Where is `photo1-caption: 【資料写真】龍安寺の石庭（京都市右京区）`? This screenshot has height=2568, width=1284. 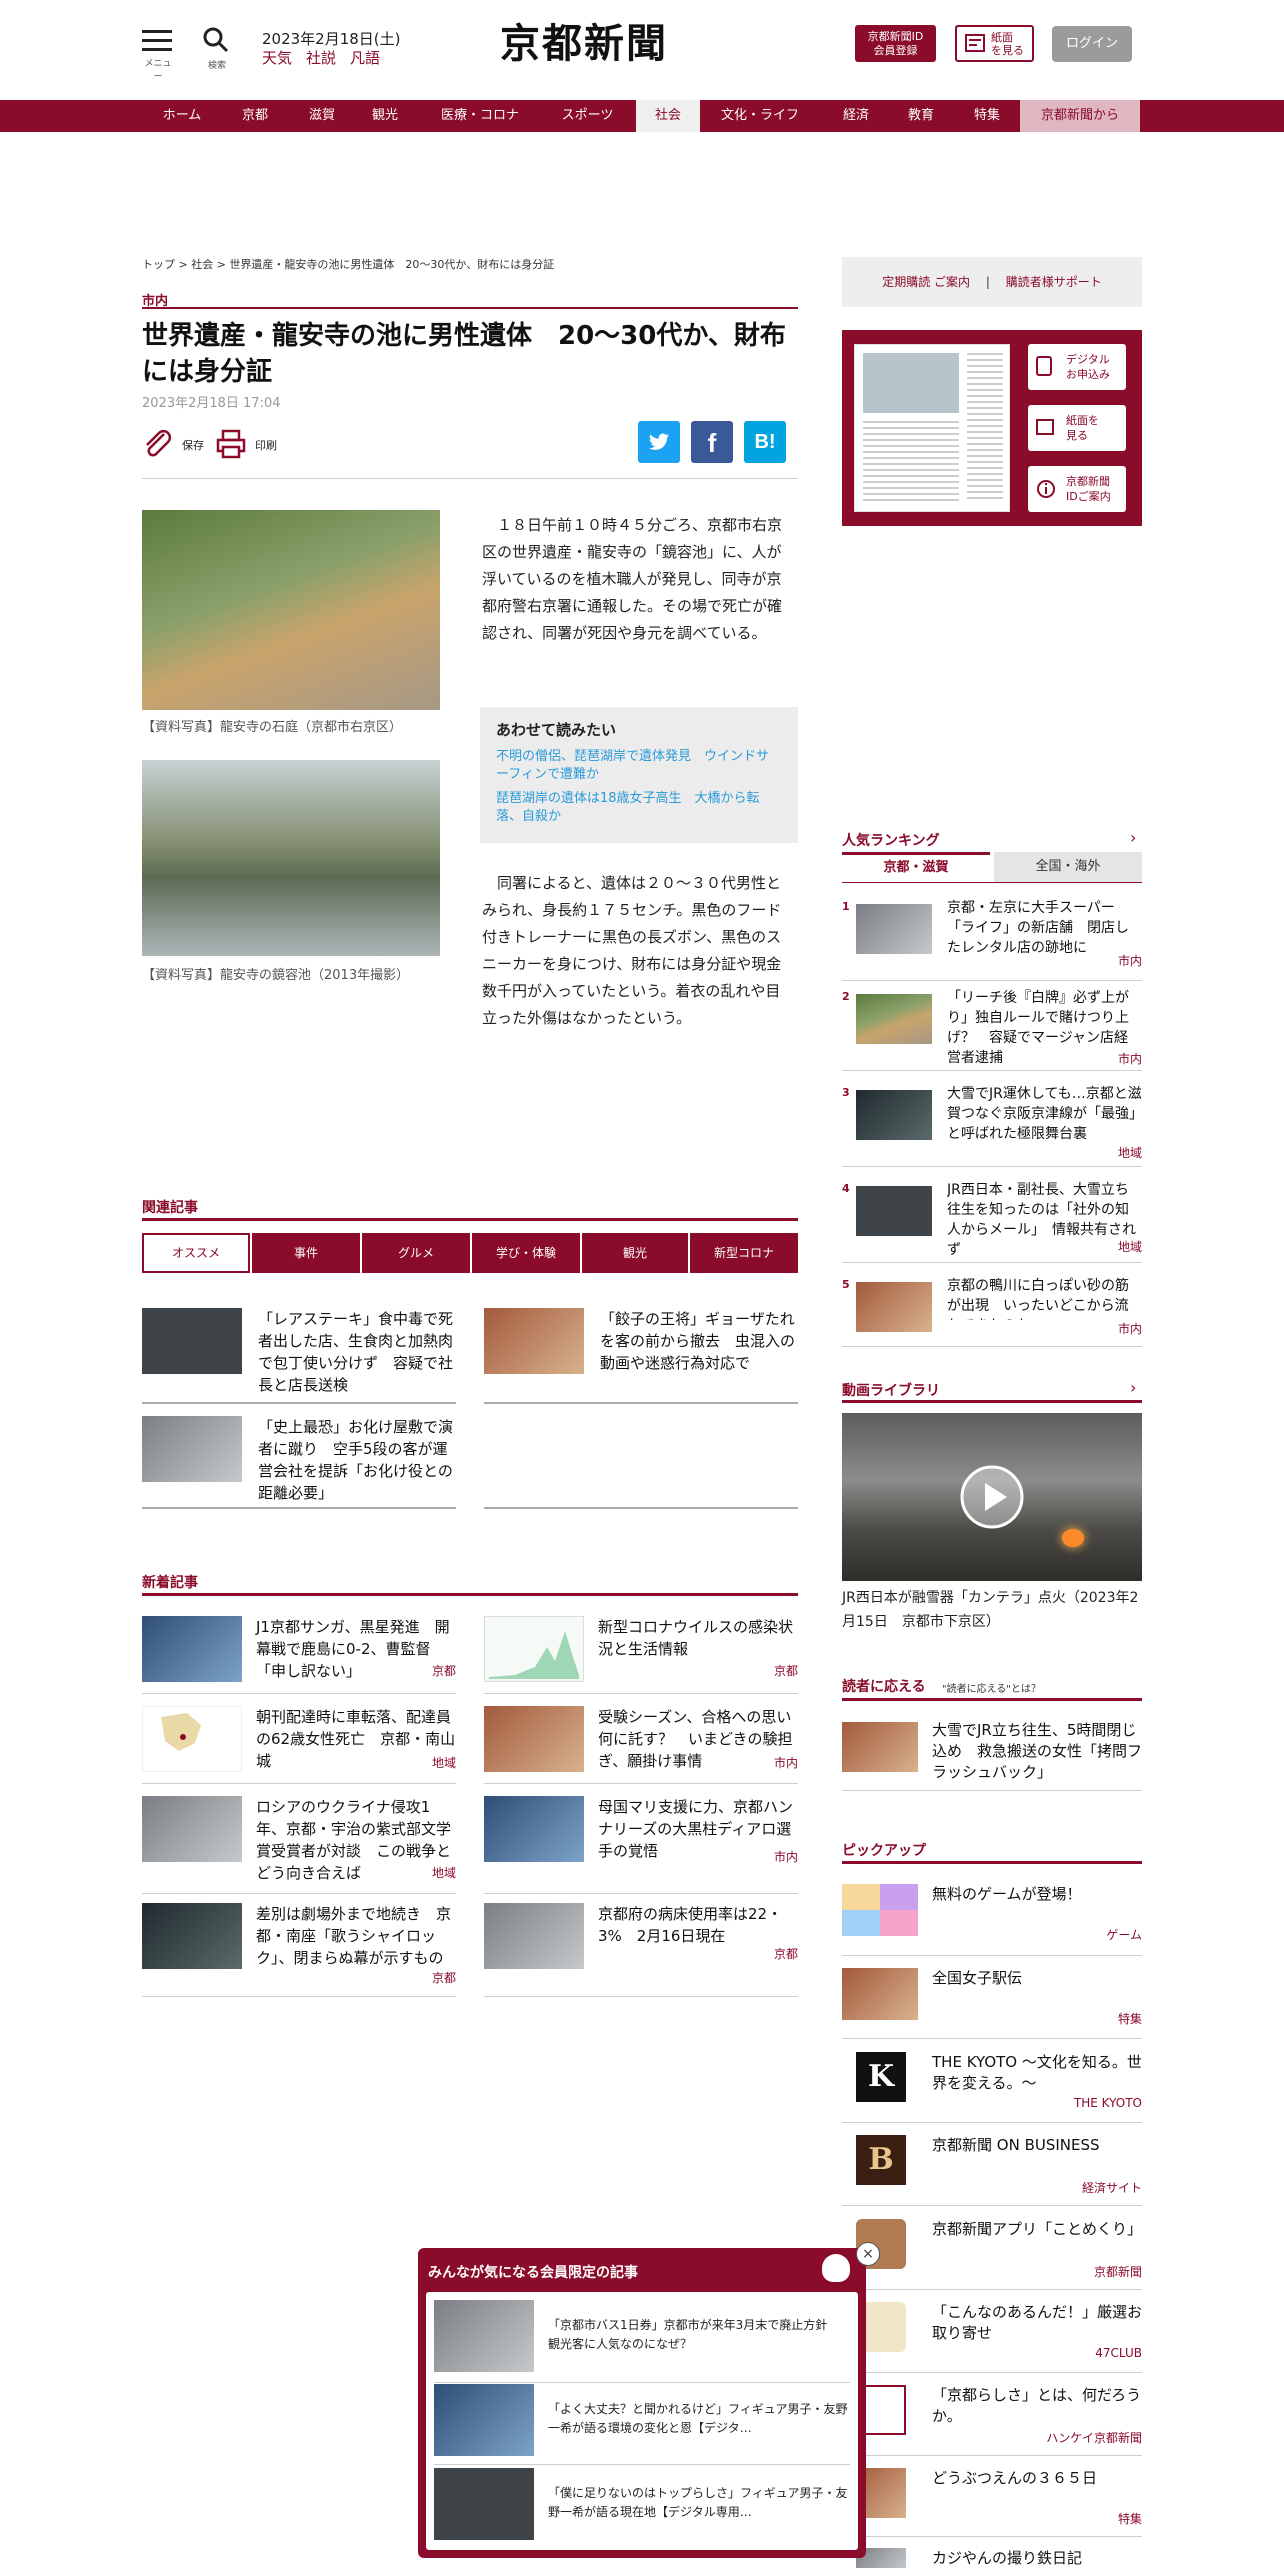 photo1-caption: 【資料写真】龍安寺の石庭（京都市右京区） is located at coordinates (272, 727).